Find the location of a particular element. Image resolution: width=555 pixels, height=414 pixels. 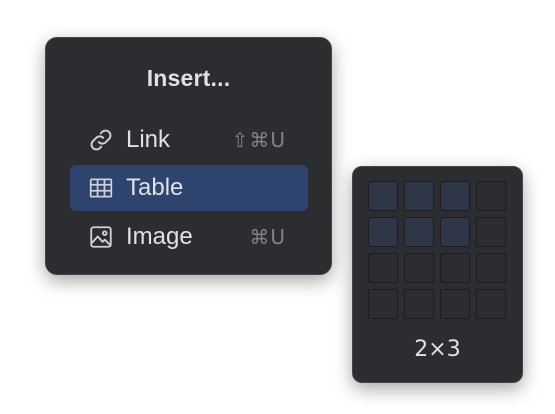

shortcut-label: ⇧⌘U is located at coordinates (258, 140).